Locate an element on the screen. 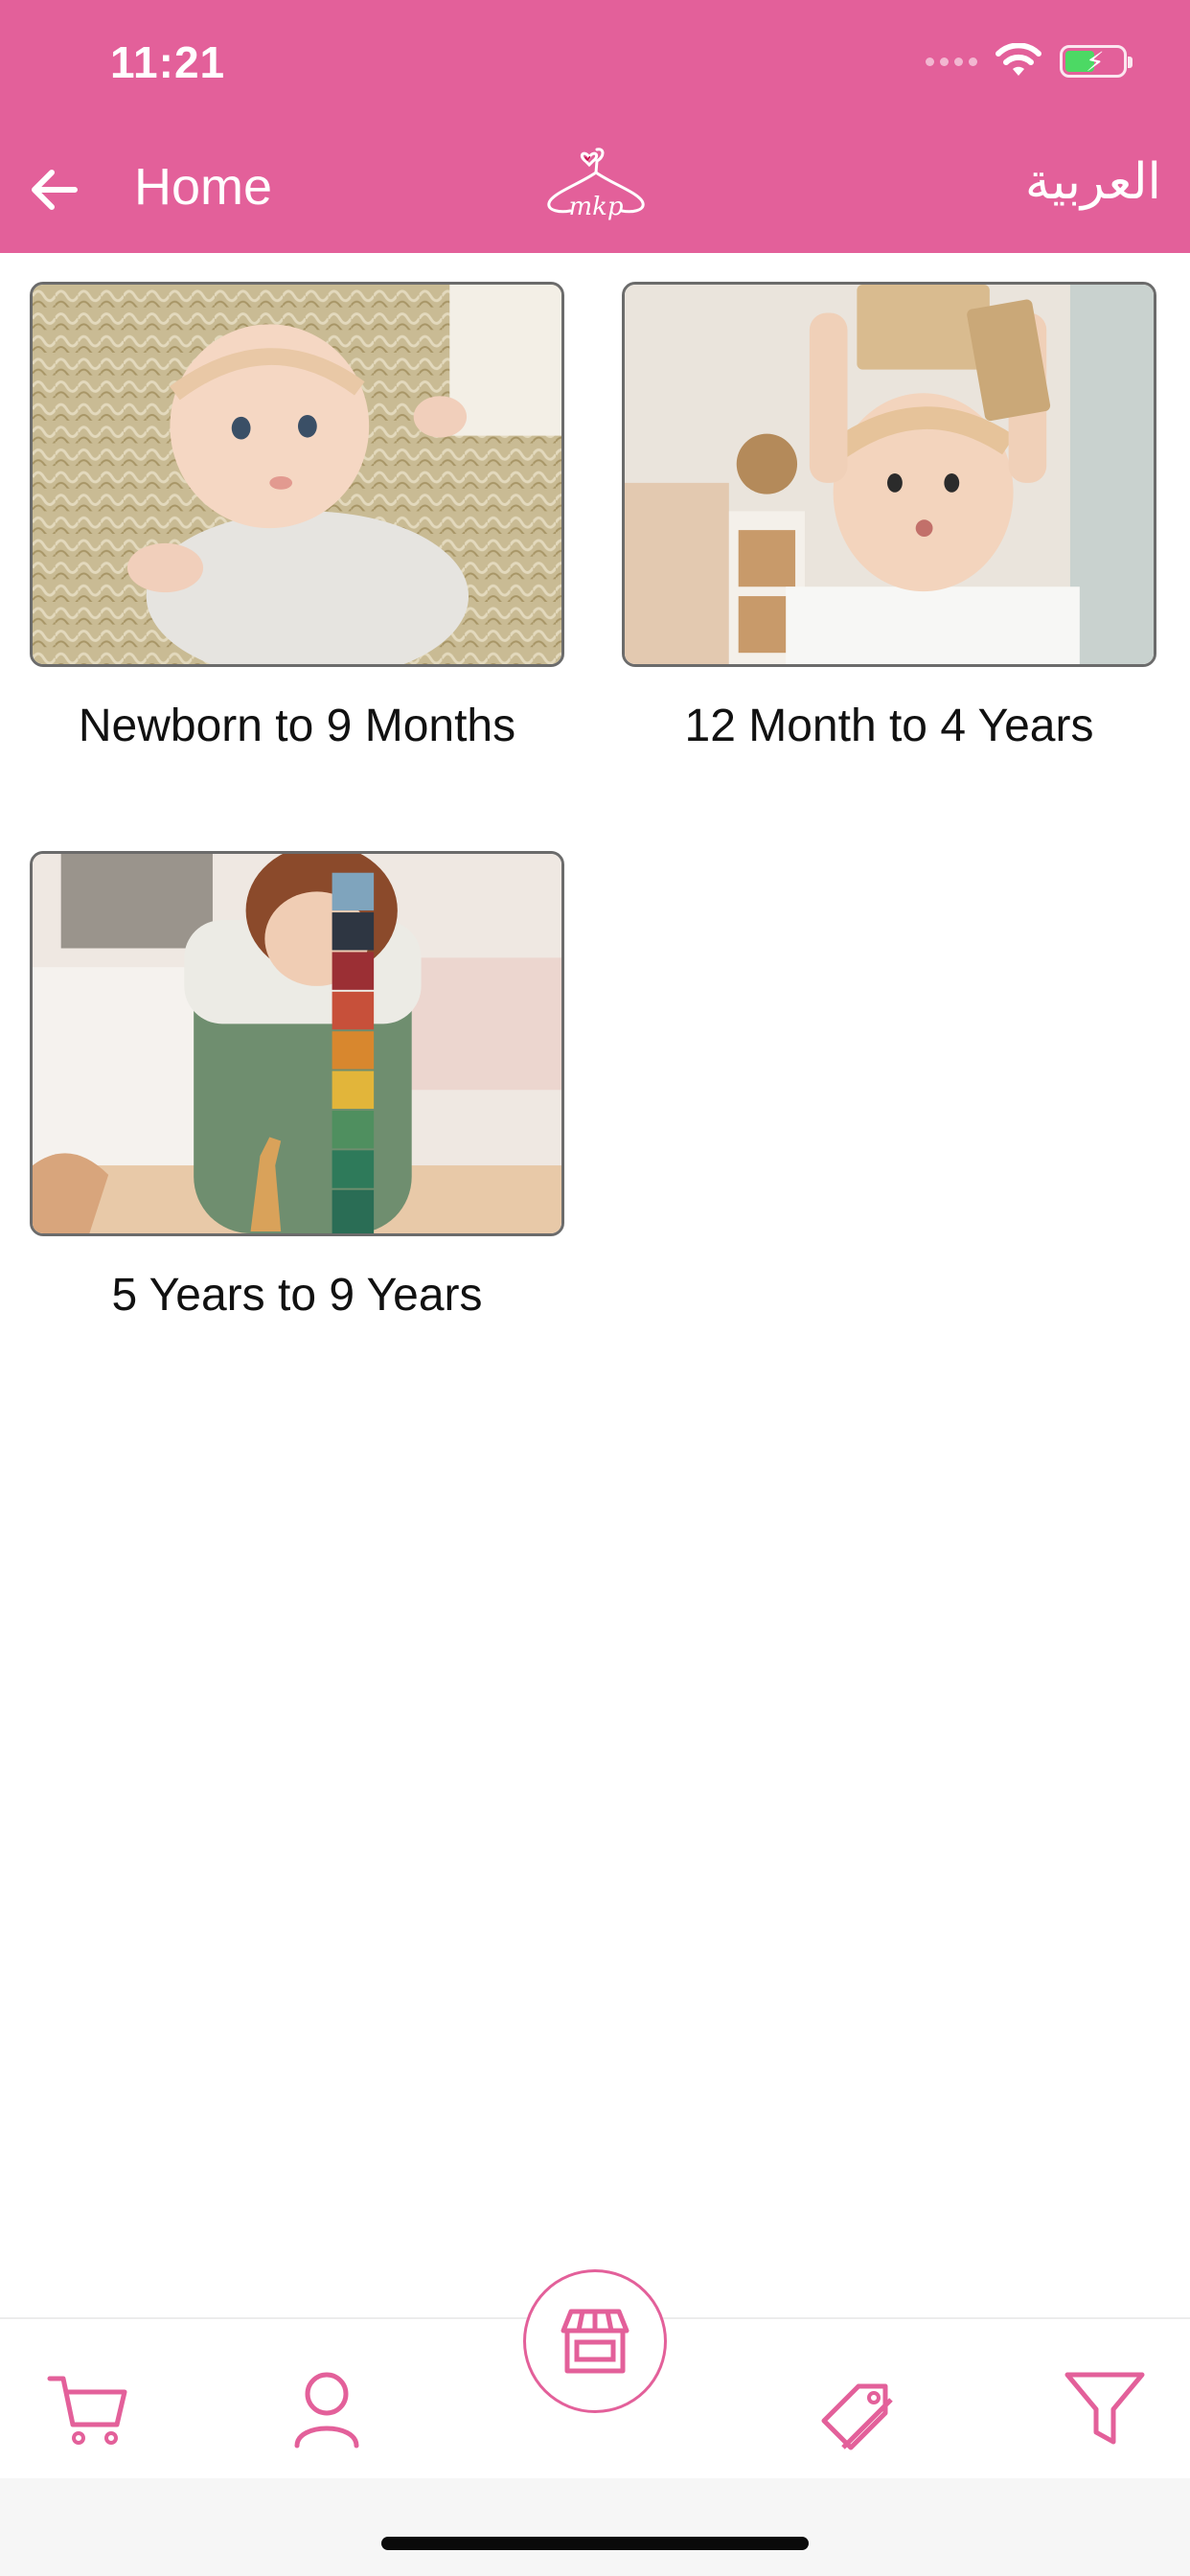  status-time: 11:21 is located at coordinates (168, 62).